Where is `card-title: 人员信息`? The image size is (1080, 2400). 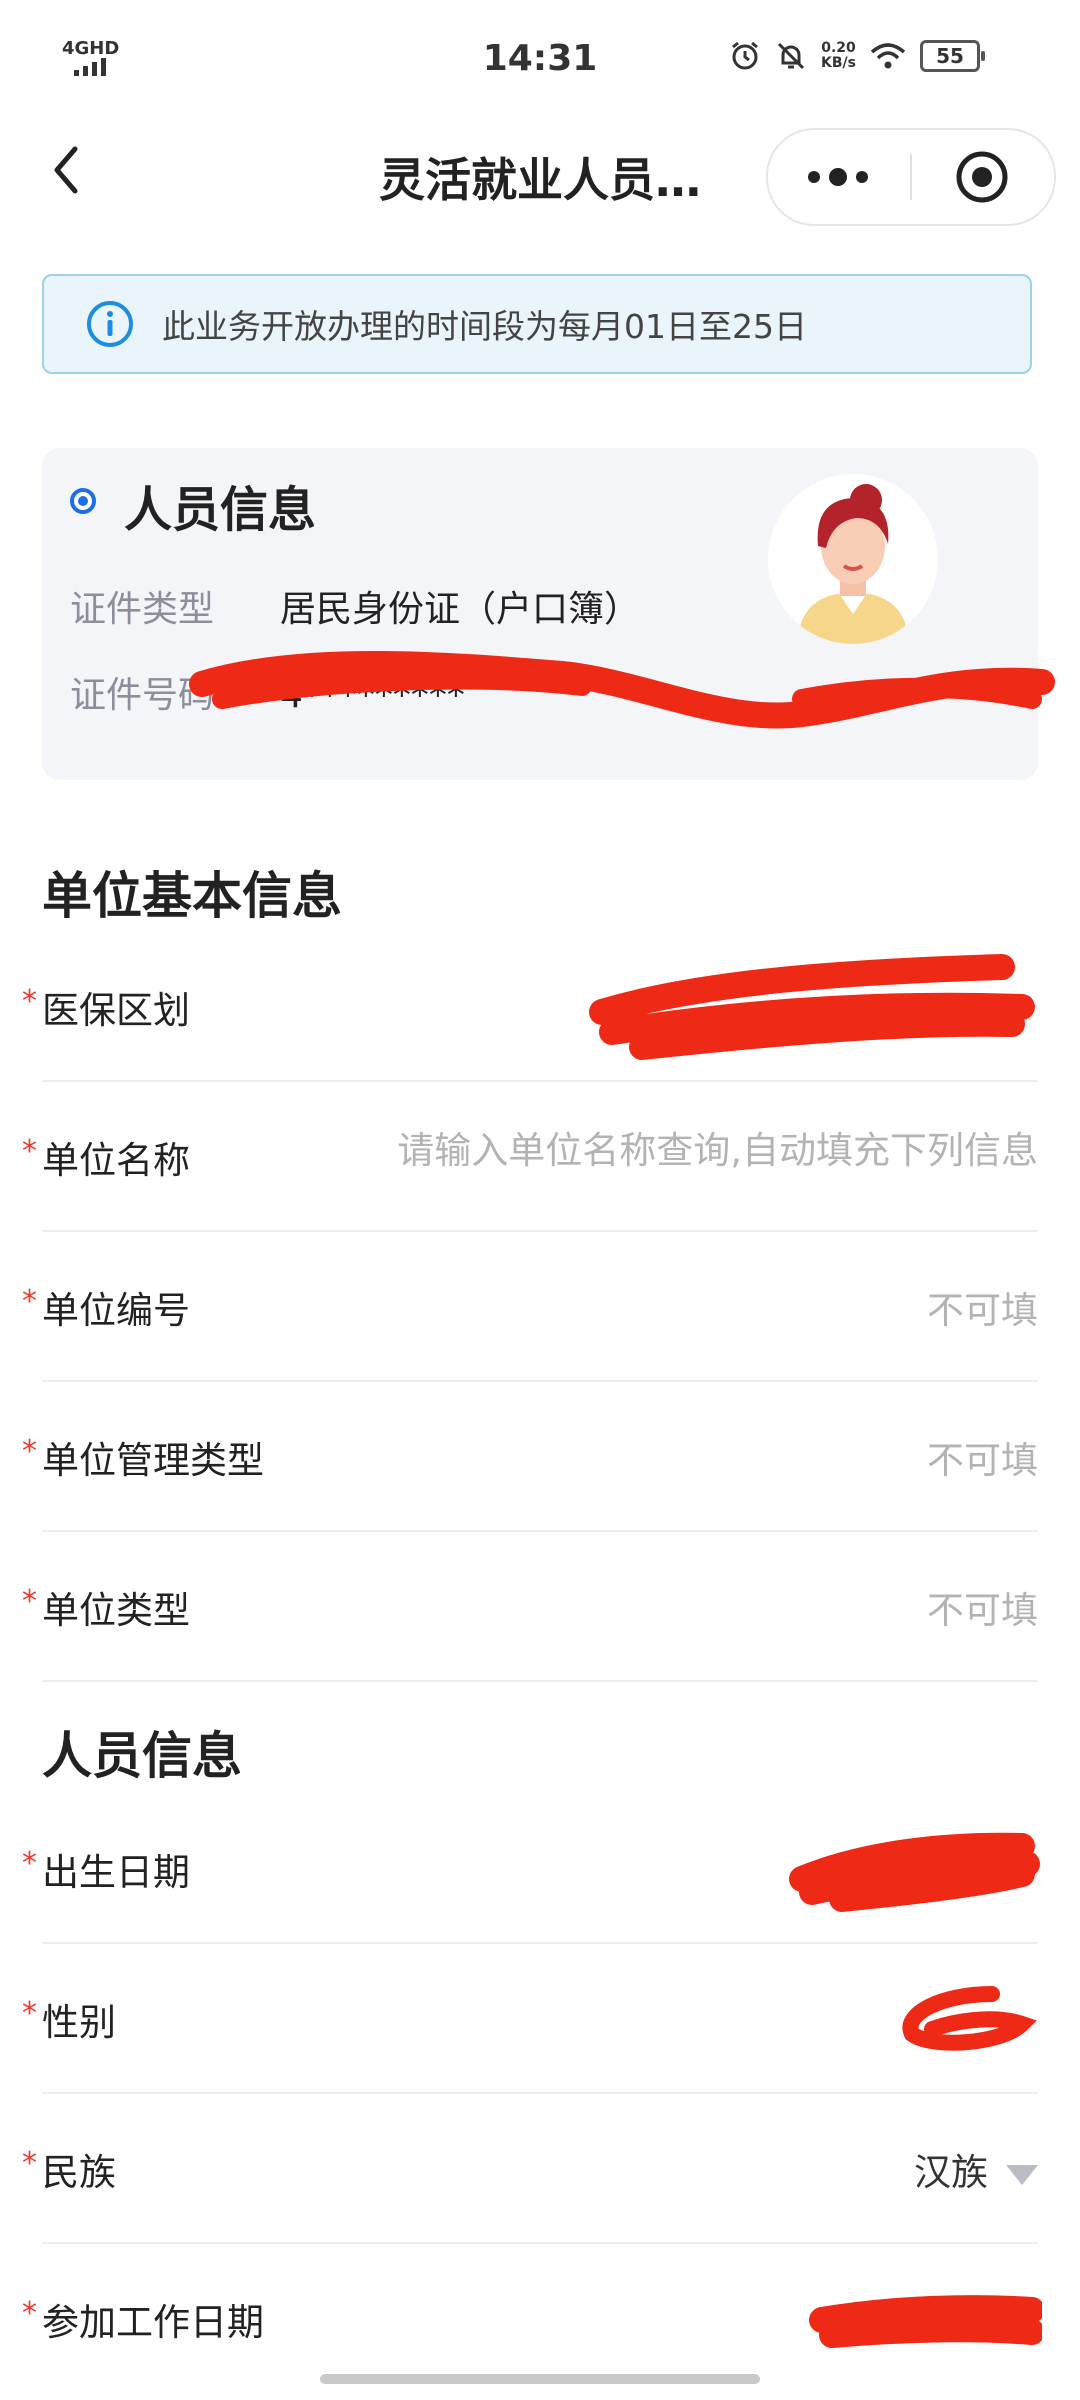
card-title: 人员信息 is located at coordinates (220, 510).